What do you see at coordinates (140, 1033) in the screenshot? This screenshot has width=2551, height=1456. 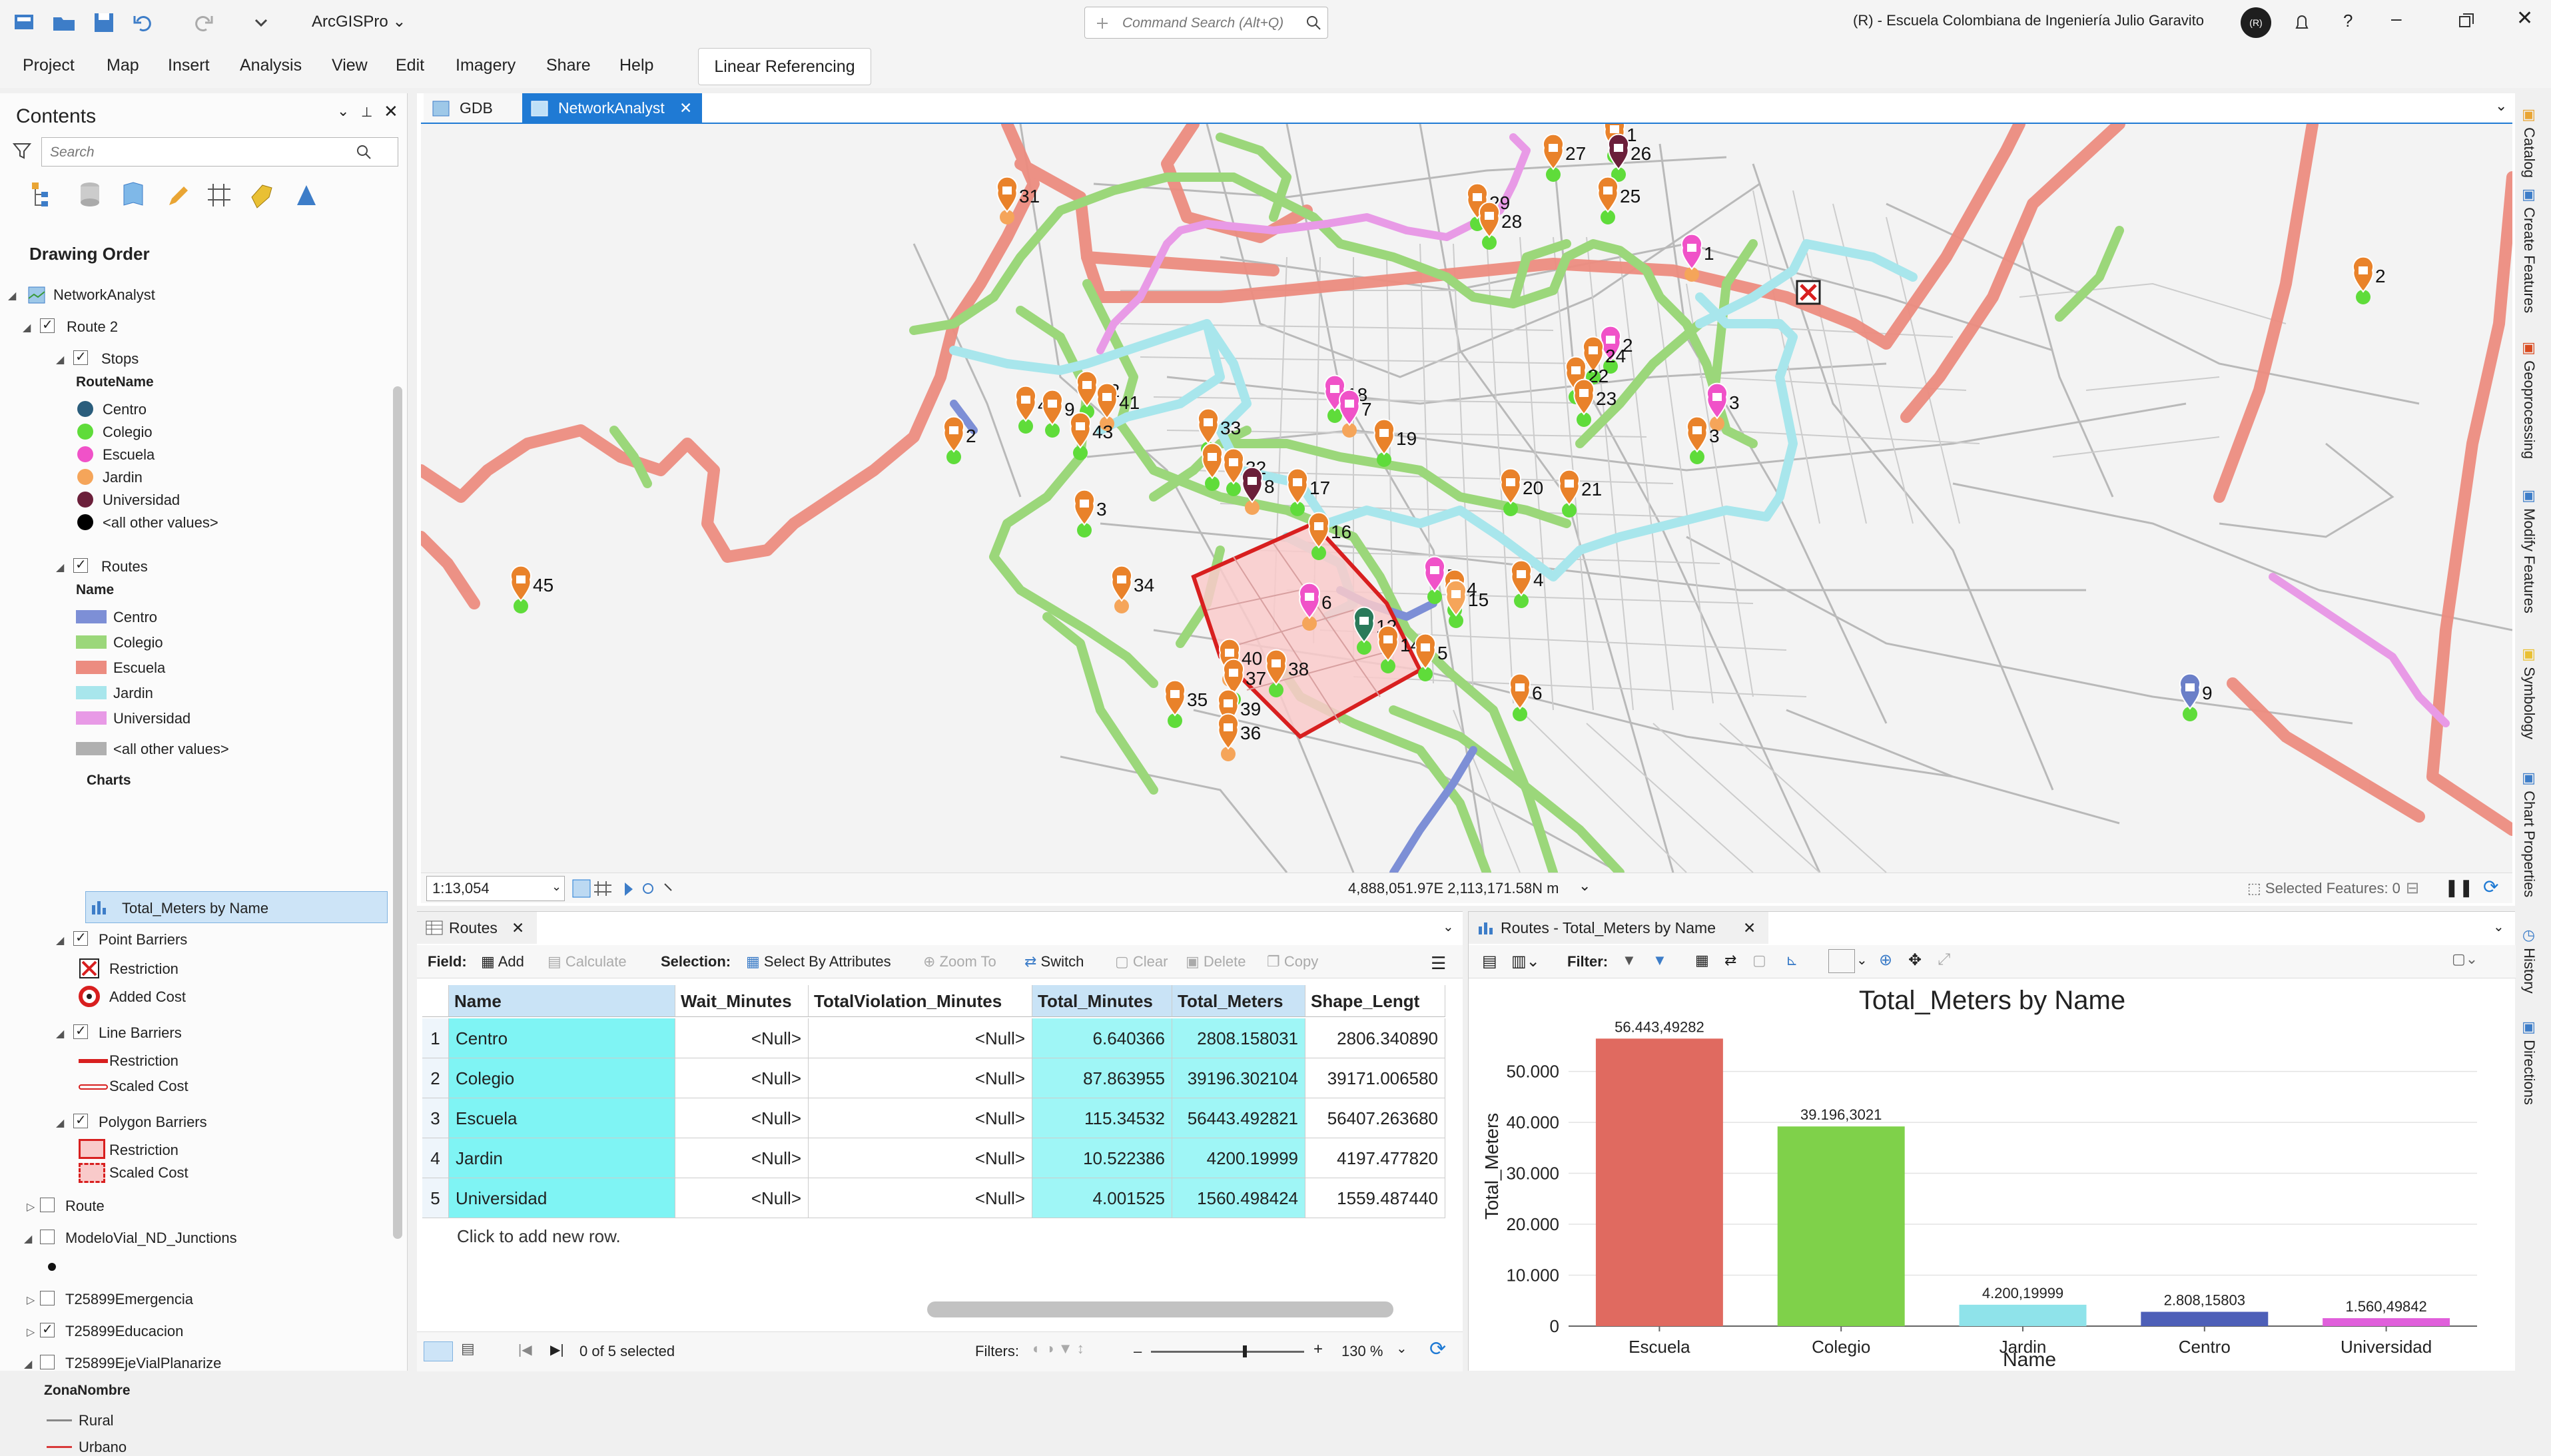 I see `layer-line-barriers: Line Barriers` at bounding box center [140, 1033].